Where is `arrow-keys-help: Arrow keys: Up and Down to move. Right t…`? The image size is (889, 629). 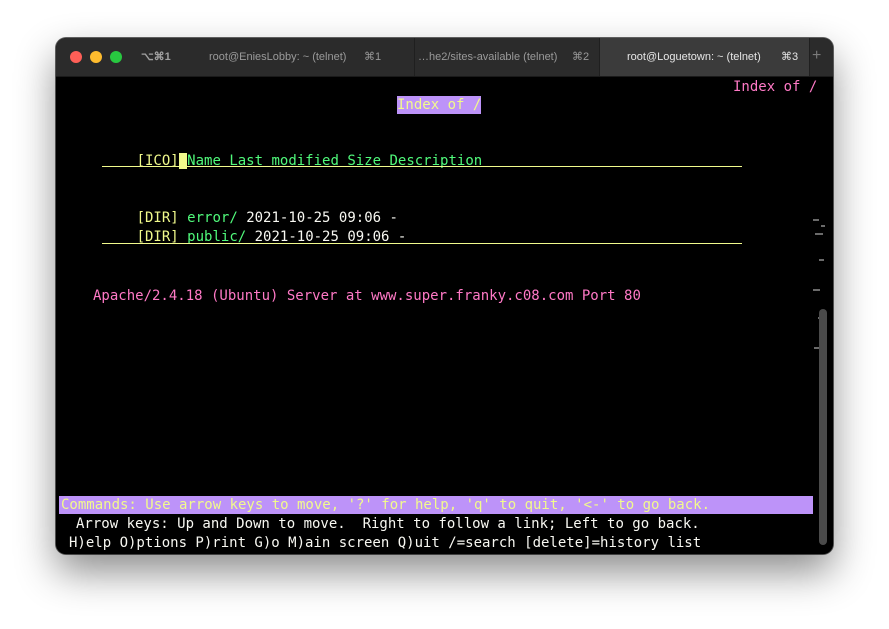 arrow-keys-help: Arrow keys: Up and Down to move. Right t… is located at coordinates (388, 524).